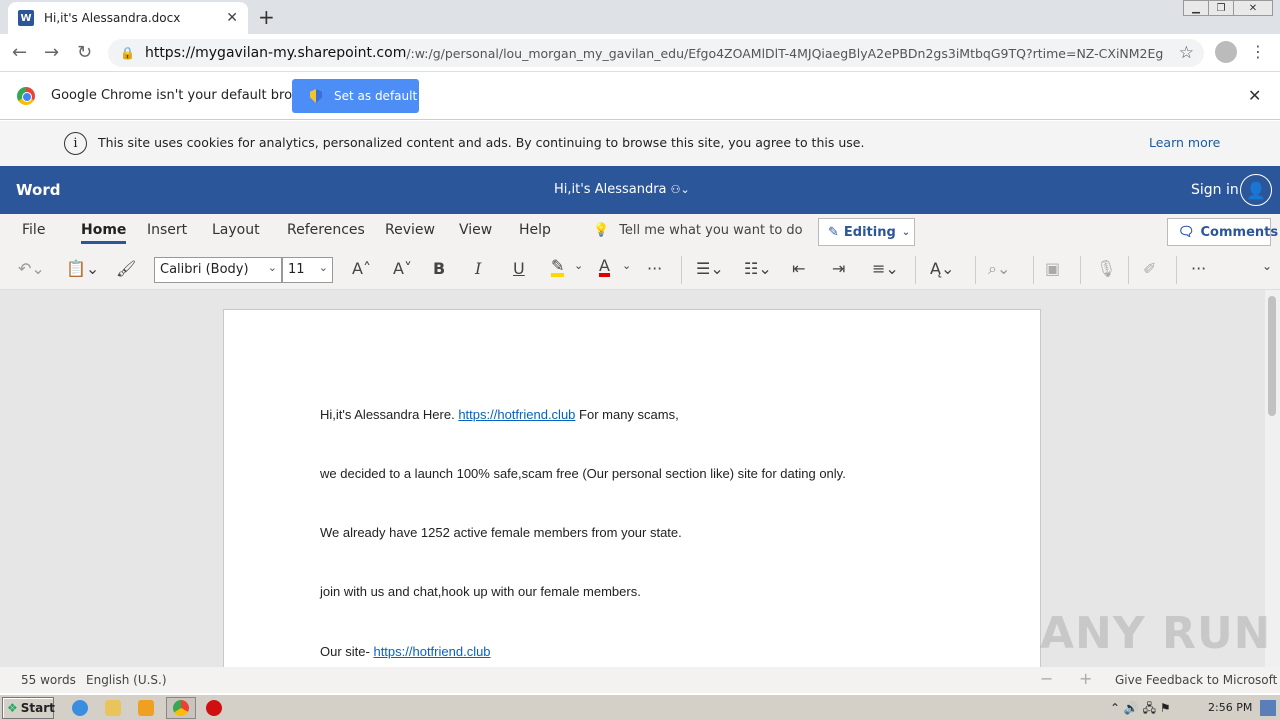  What do you see at coordinates (1268, 708) in the screenshot?
I see `show-desktop-icon` at bounding box center [1268, 708].